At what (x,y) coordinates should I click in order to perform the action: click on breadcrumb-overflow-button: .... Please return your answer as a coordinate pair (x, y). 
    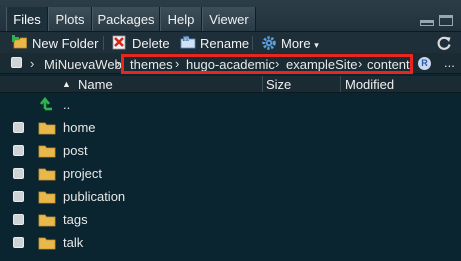
    Looking at the image, I should click on (449, 62).